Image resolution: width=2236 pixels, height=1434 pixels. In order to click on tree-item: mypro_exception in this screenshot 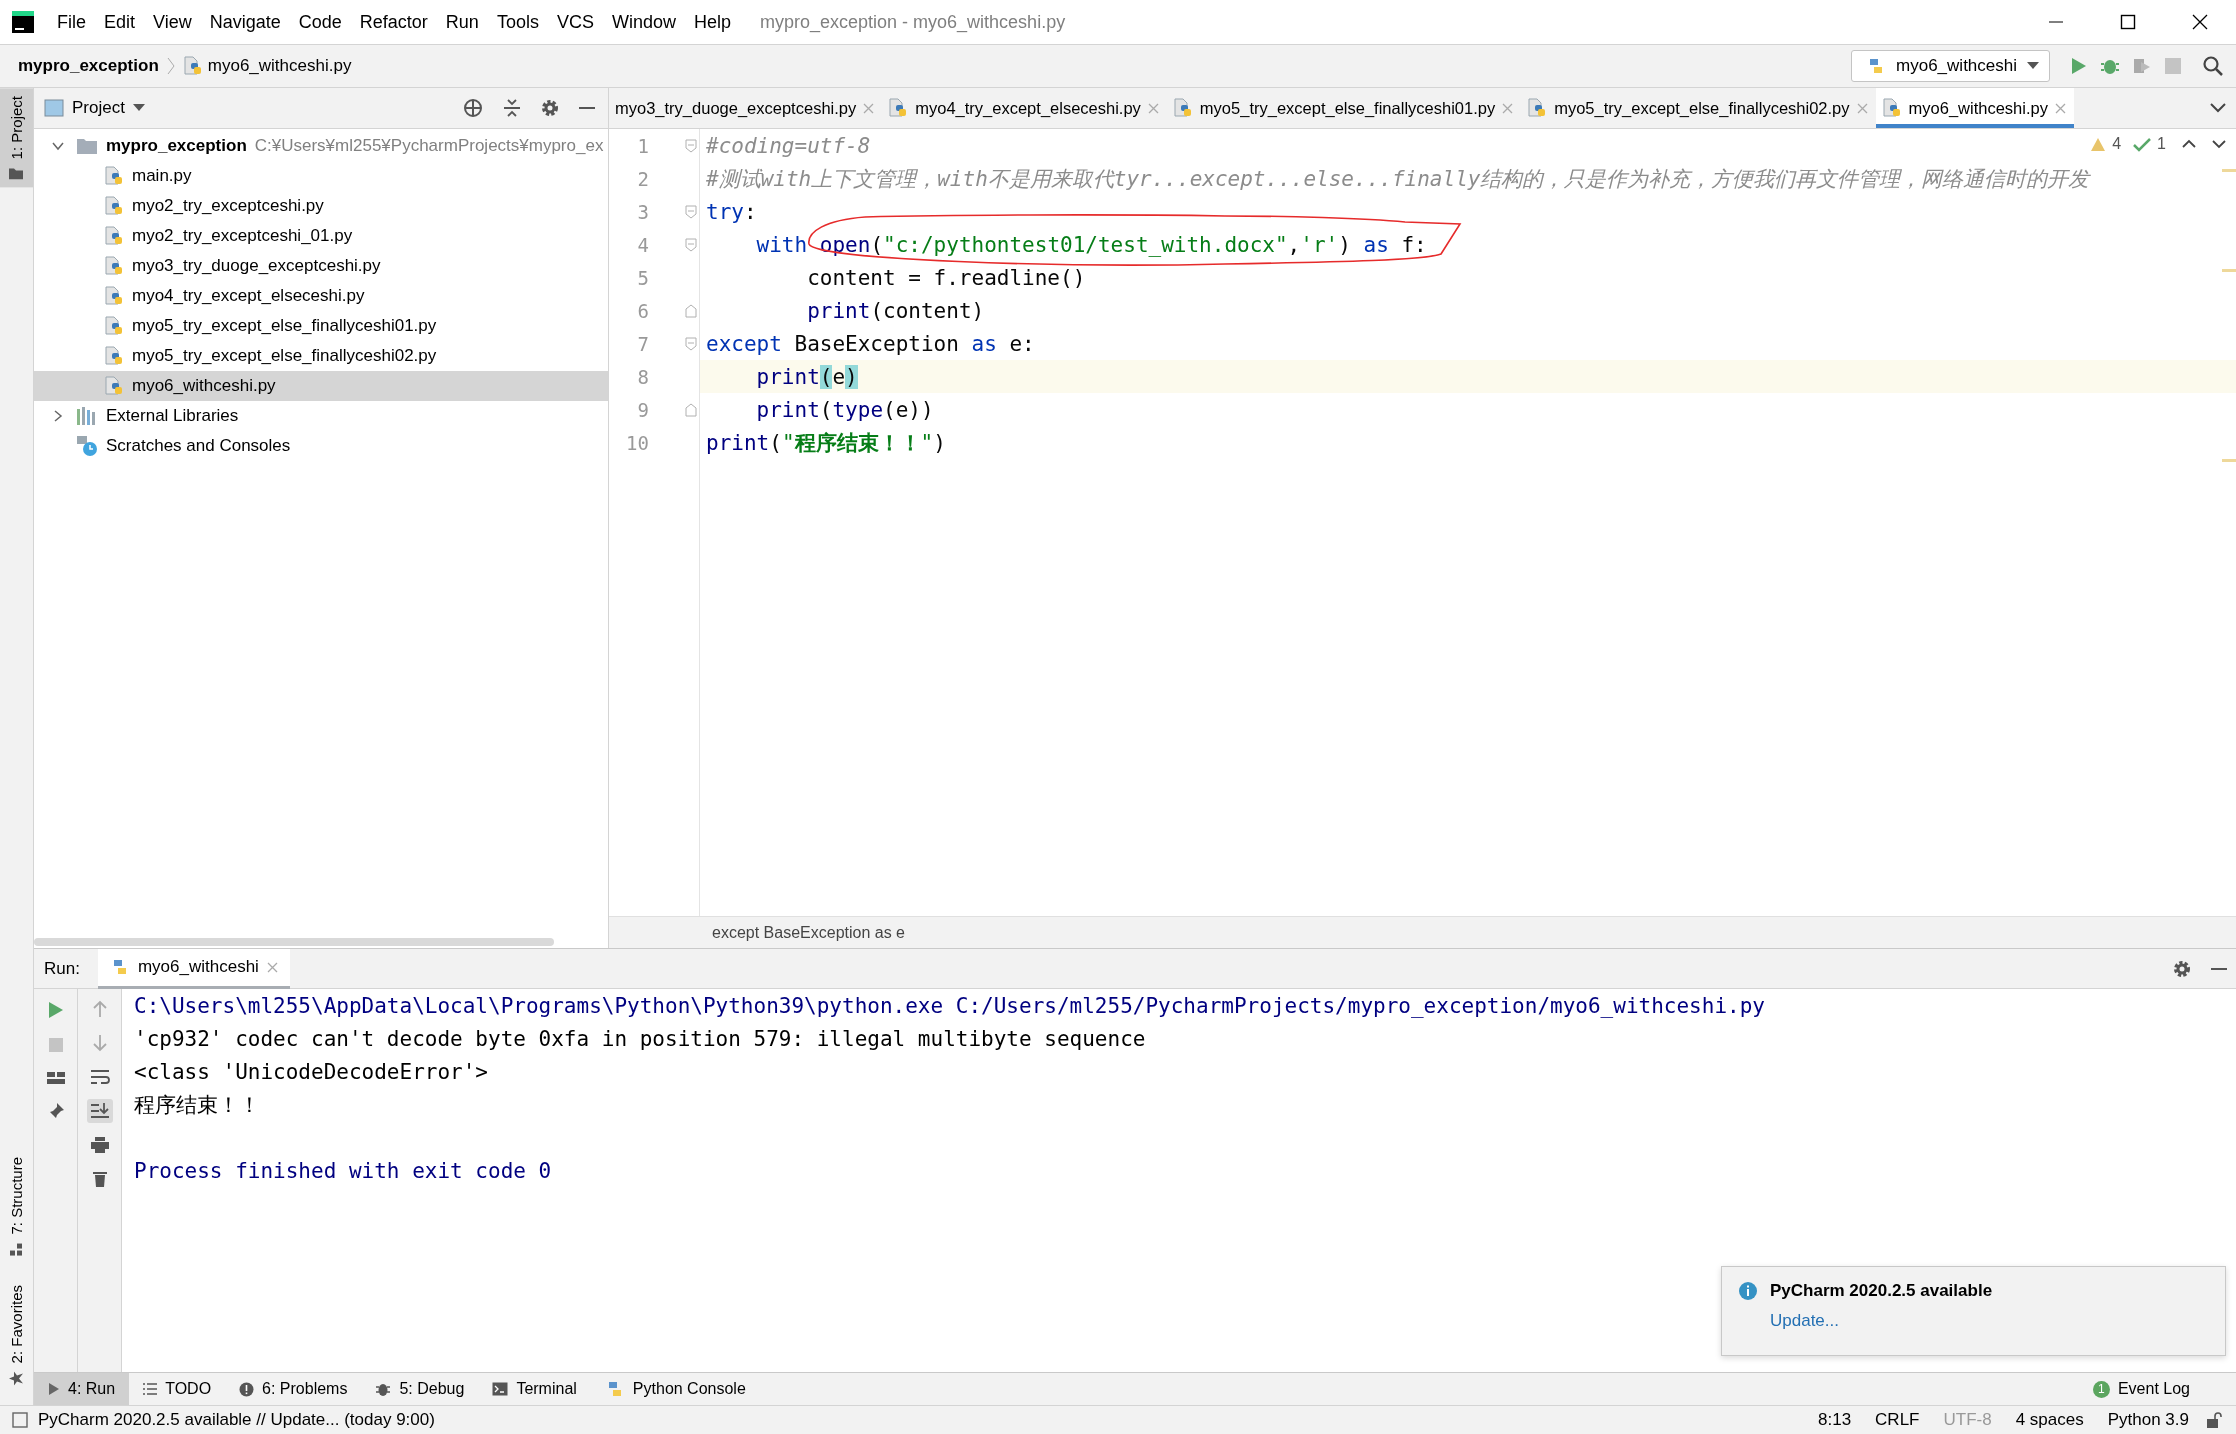, I will do `click(176, 146)`.